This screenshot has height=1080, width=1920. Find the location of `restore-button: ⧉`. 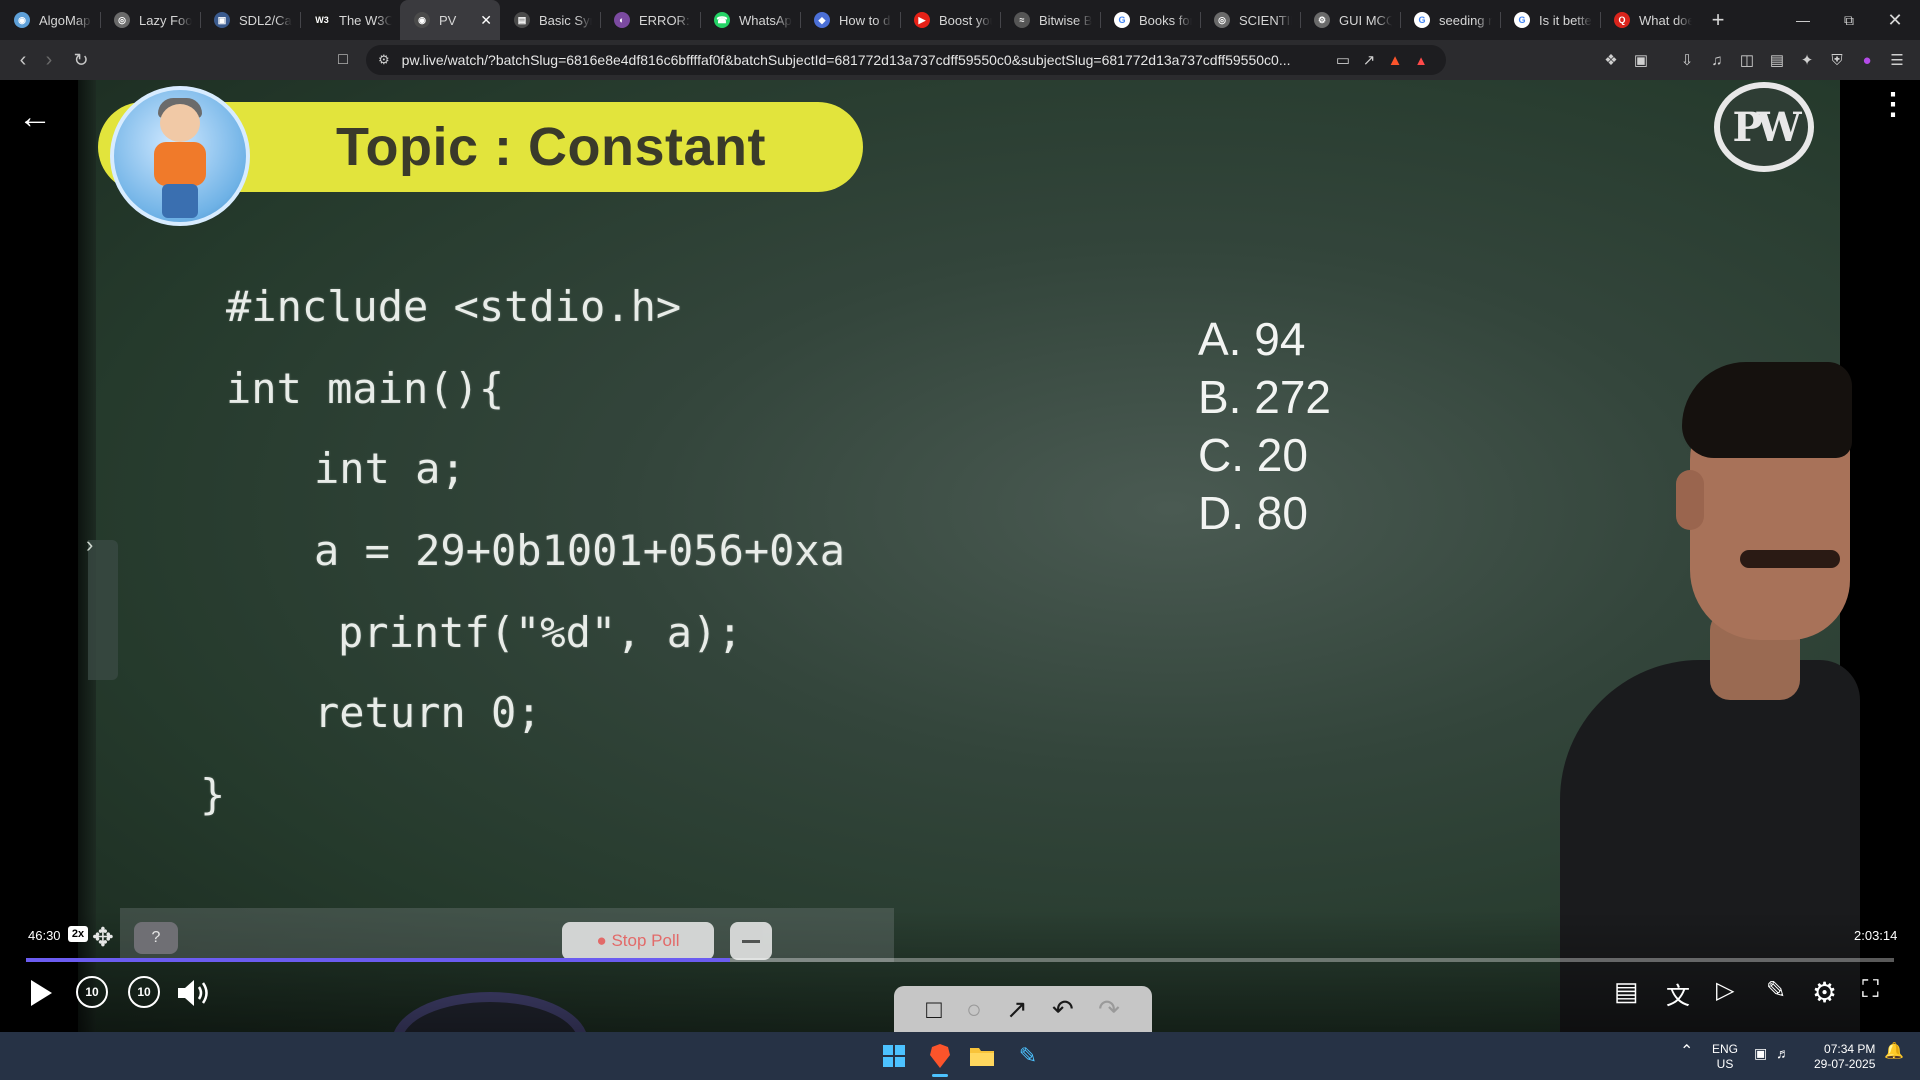

restore-button: ⧉ is located at coordinates (1849, 20).